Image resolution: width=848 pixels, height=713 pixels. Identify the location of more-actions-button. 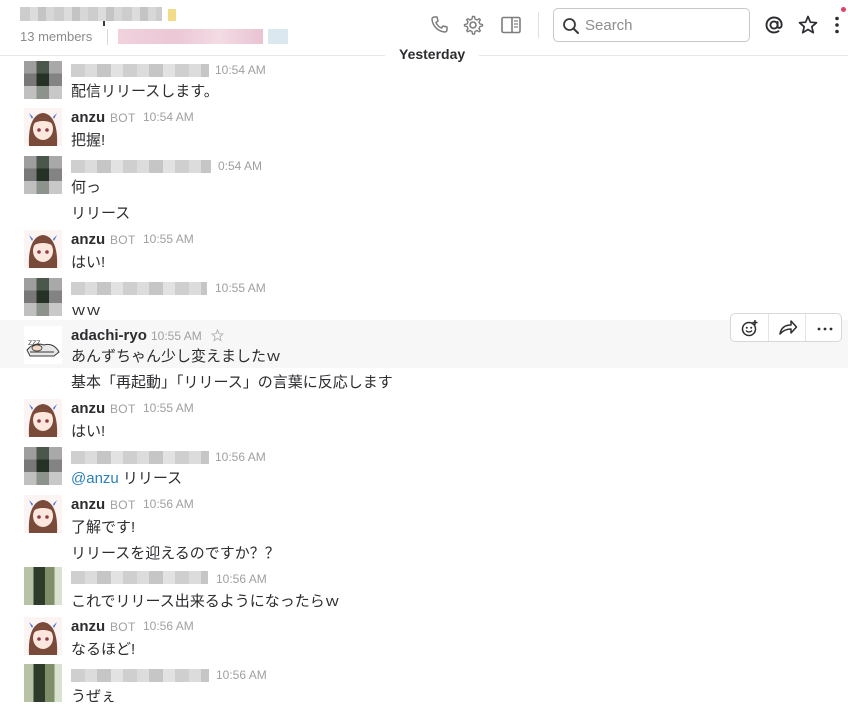
(823, 327).